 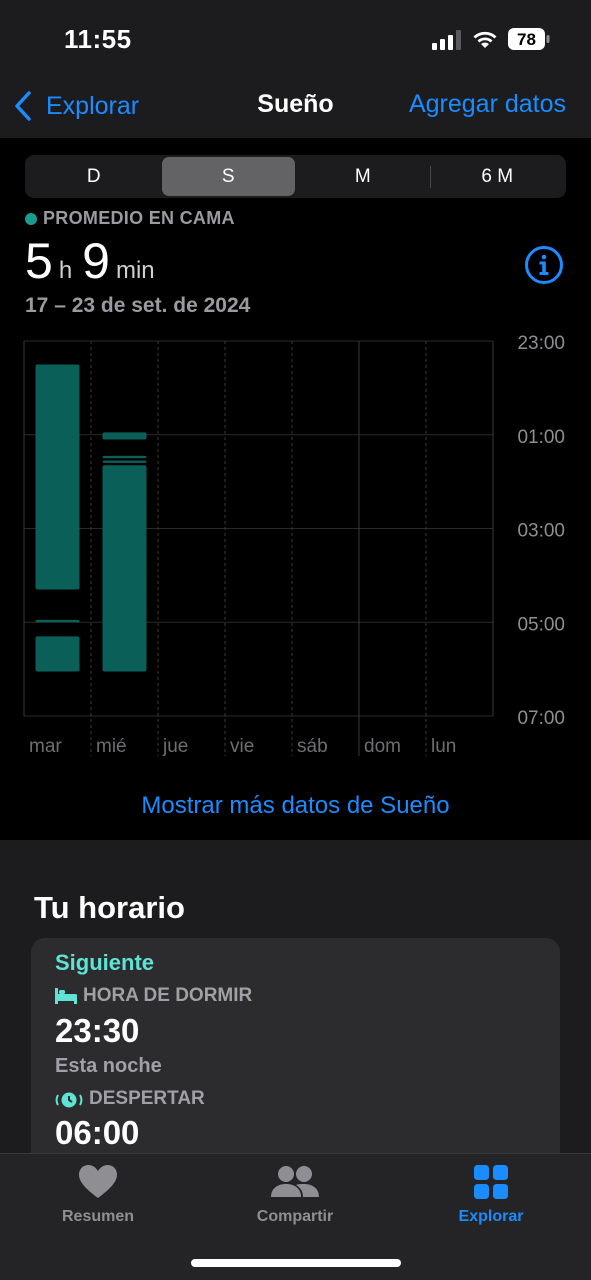 What do you see at coordinates (93, 105) in the screenshot?
I see `back-label: Explorar` at bounding box center [93, 105].